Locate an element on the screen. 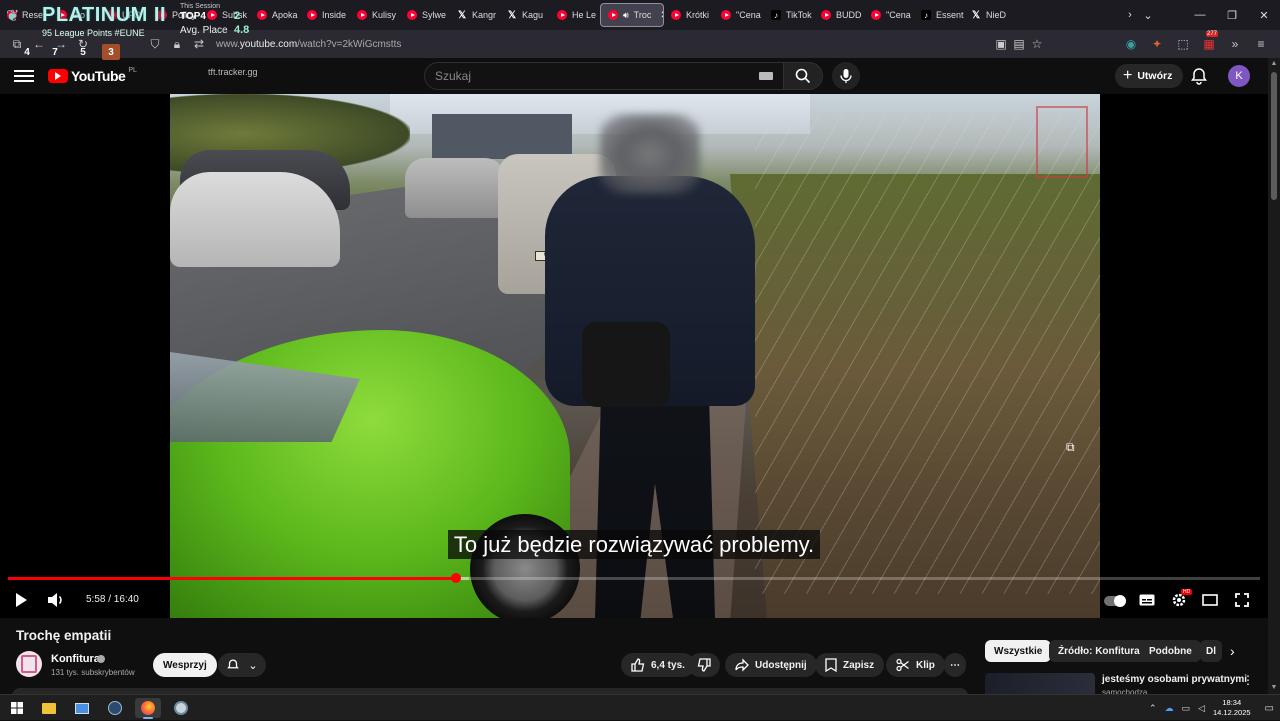  firefox-icon is located at coordinates (148, 708).